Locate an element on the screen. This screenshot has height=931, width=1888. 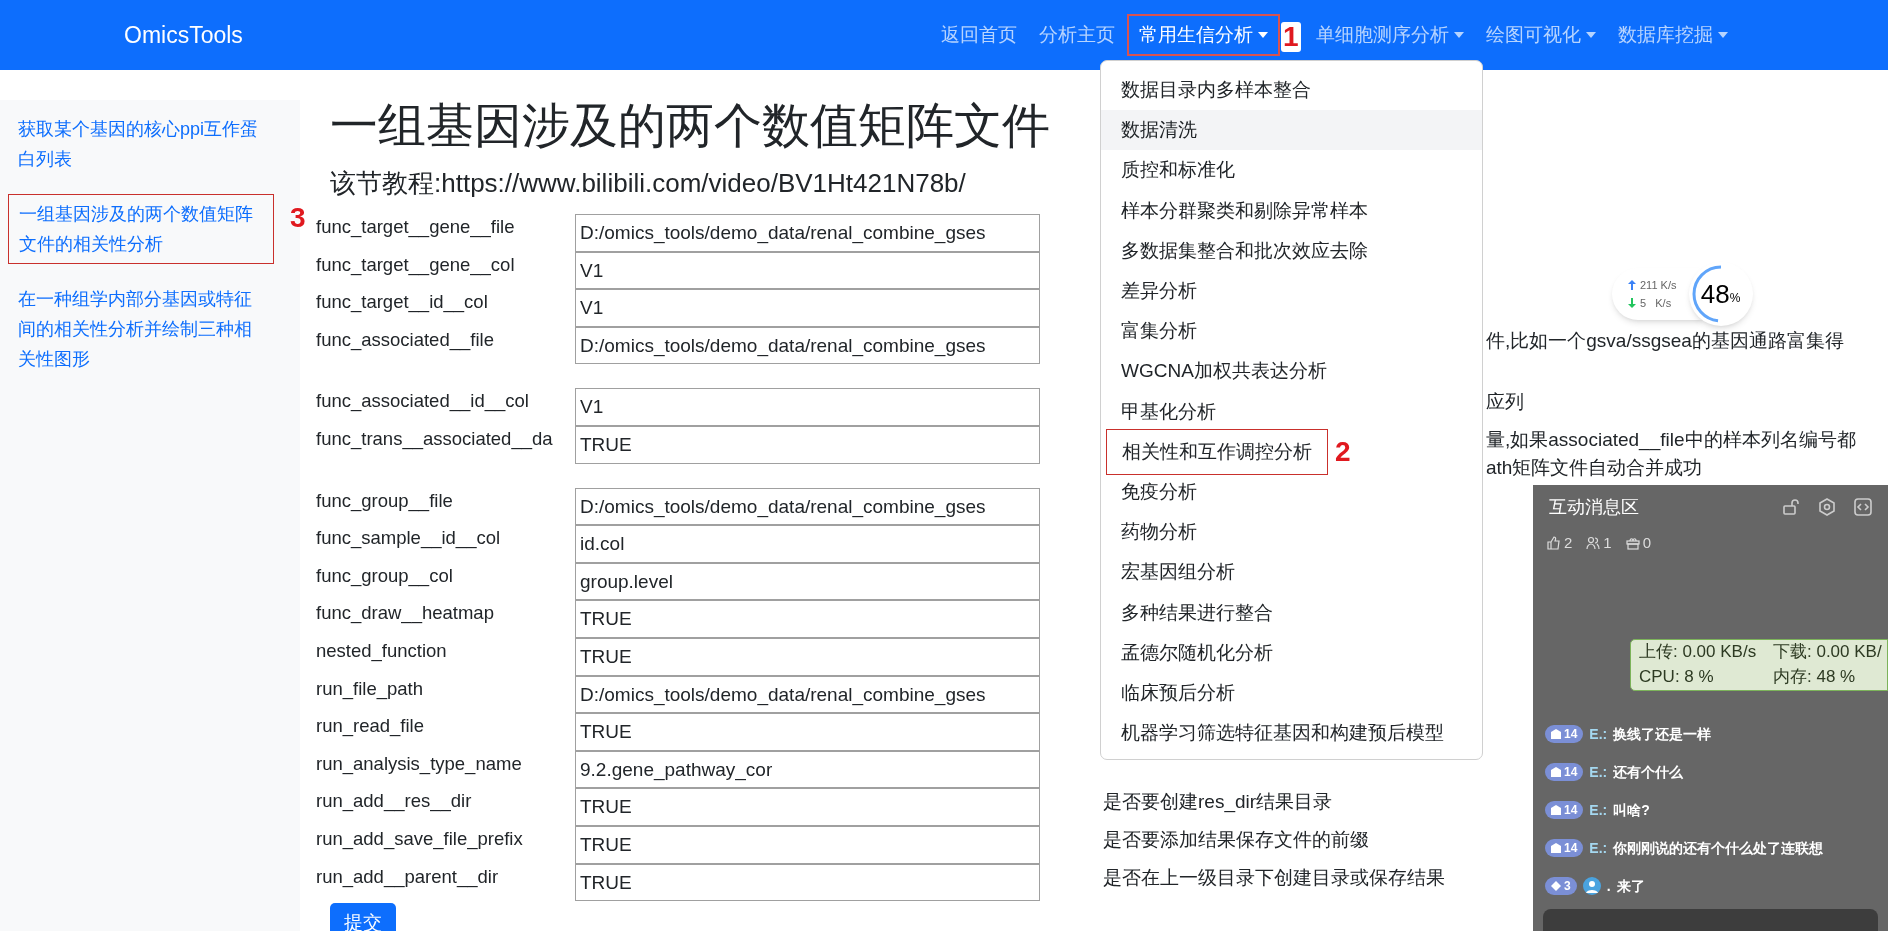
user-name: . is located at coordinates (1608, 886).